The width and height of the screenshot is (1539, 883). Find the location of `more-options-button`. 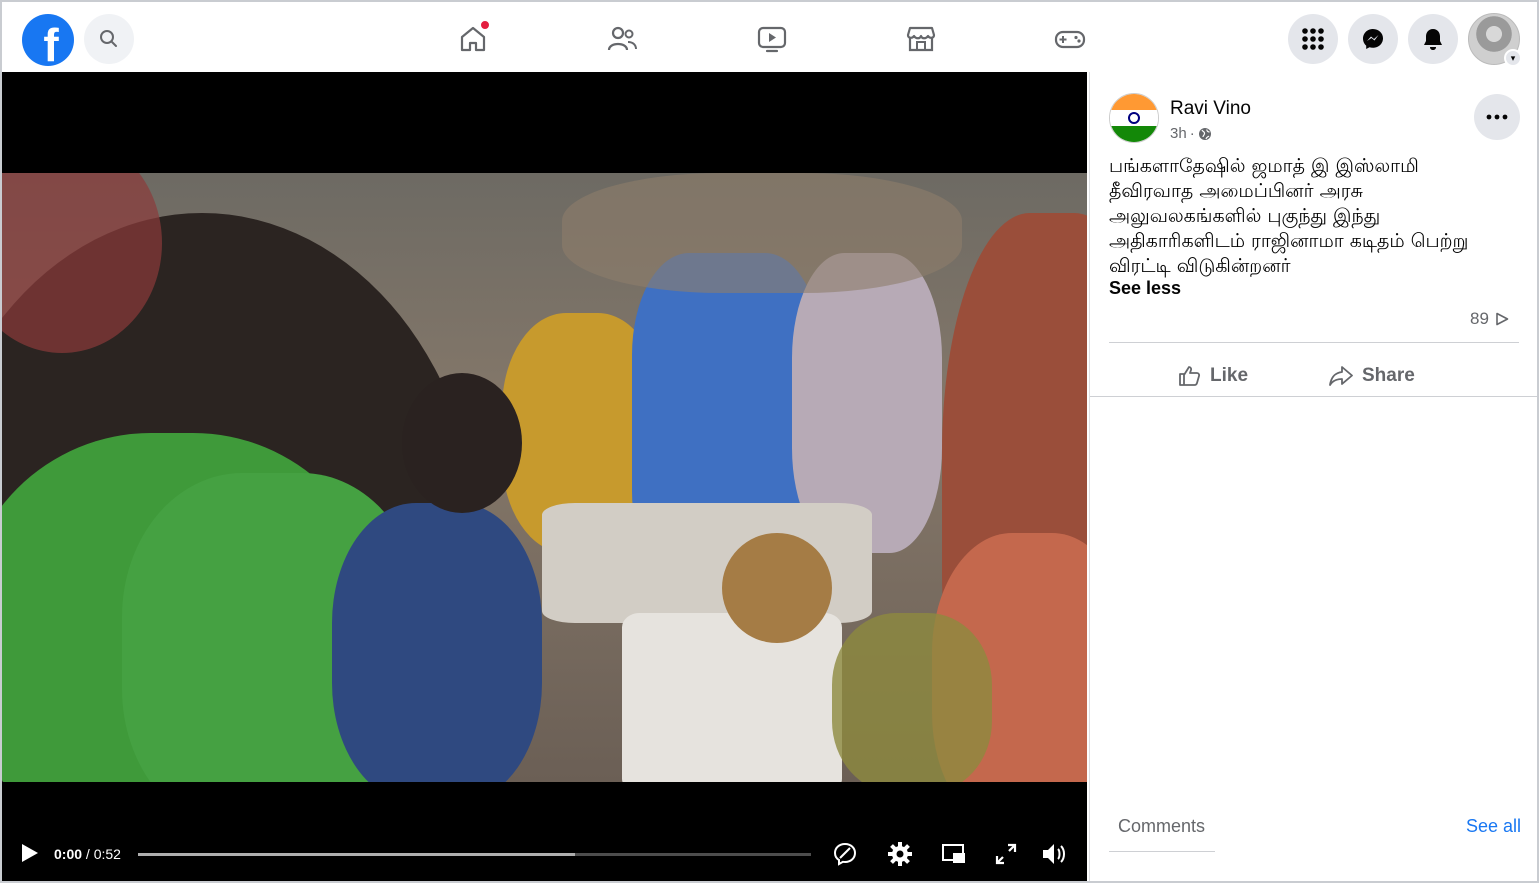

more-options-button is located at coordinates (1497, 117).